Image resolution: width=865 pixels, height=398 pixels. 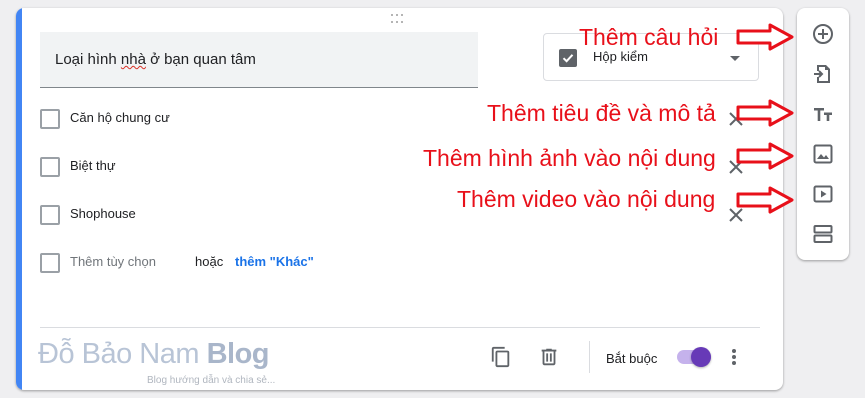 I want to click on annotation-add-question: Thêm câu hỏi, so click(x=649, y=37).